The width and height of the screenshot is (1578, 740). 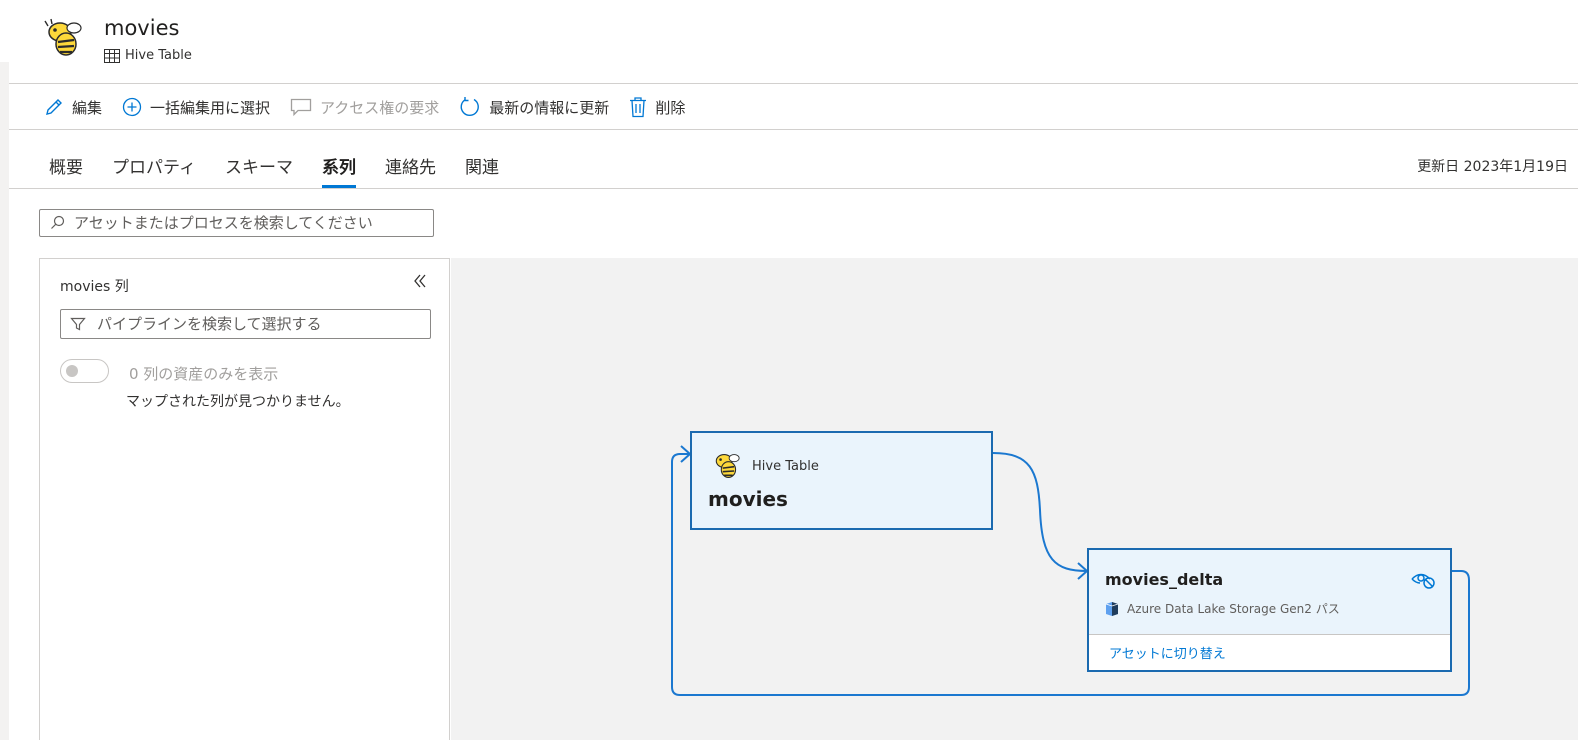 I want to click on node-name: movies, so click(x=748, y=499).